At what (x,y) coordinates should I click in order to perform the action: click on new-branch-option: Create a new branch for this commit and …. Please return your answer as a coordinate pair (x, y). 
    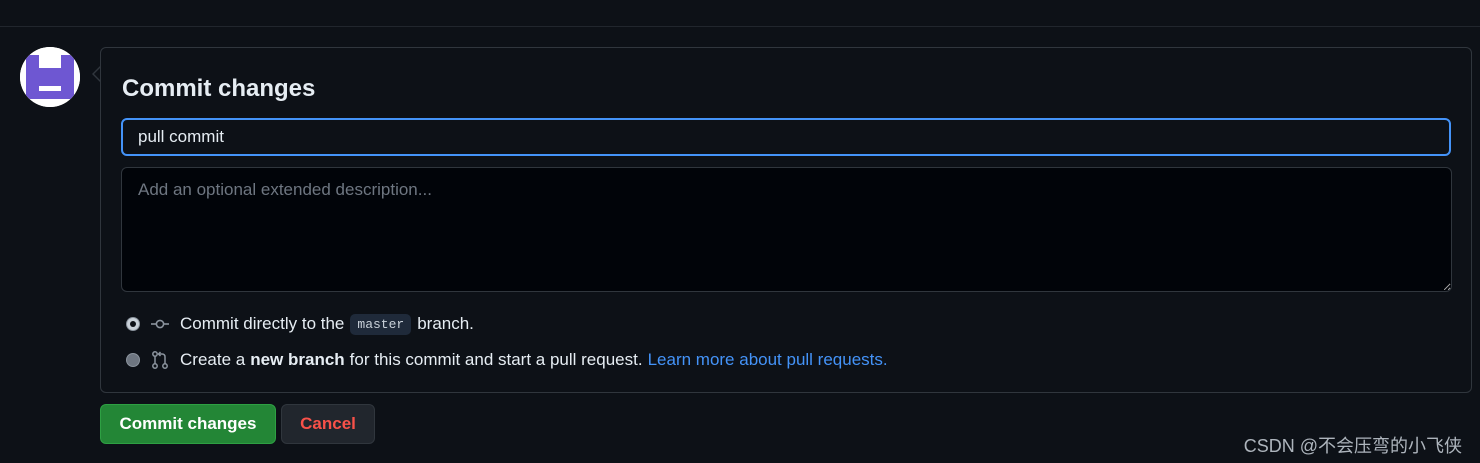
    Looking at the image, I should click on (507, 360).